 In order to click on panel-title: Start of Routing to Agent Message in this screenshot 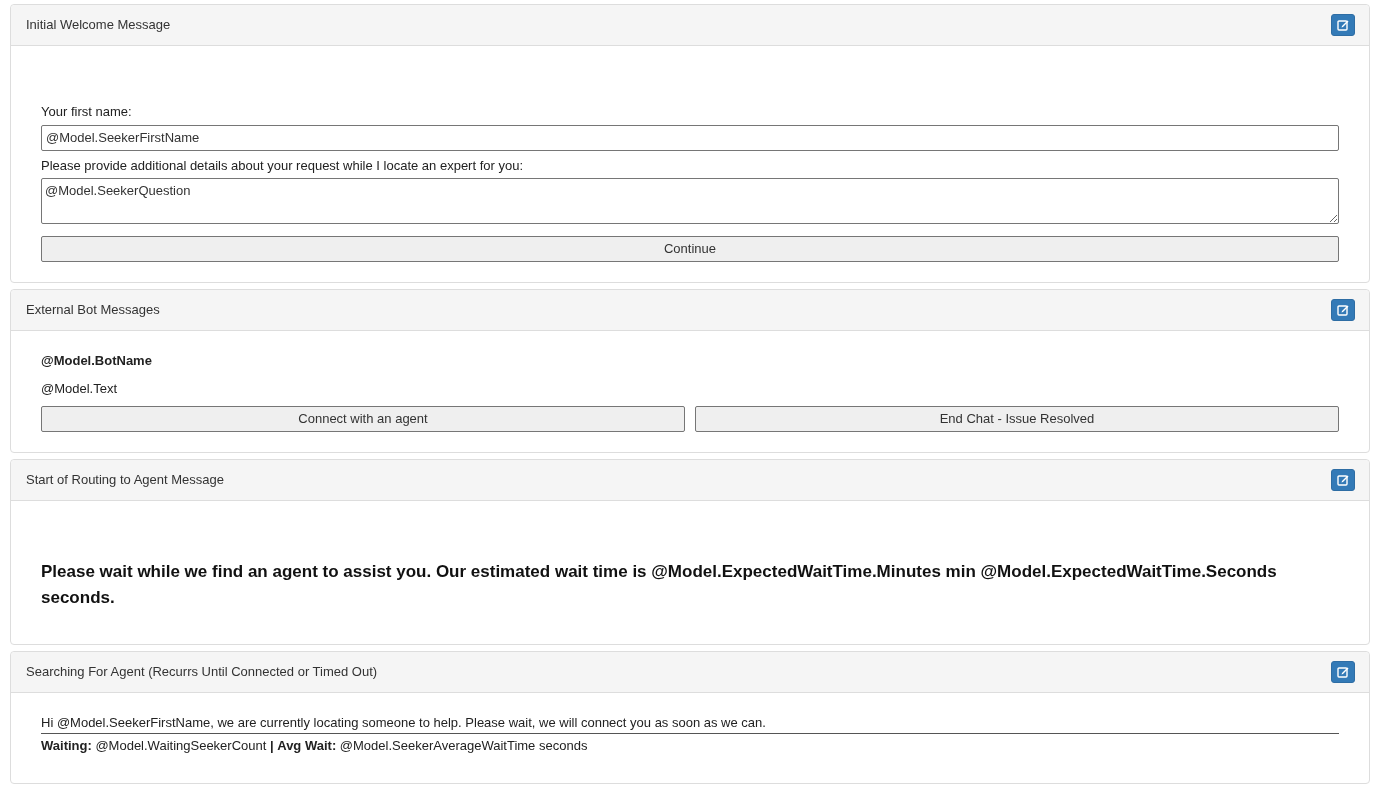, I will do `click(125, 480)`.